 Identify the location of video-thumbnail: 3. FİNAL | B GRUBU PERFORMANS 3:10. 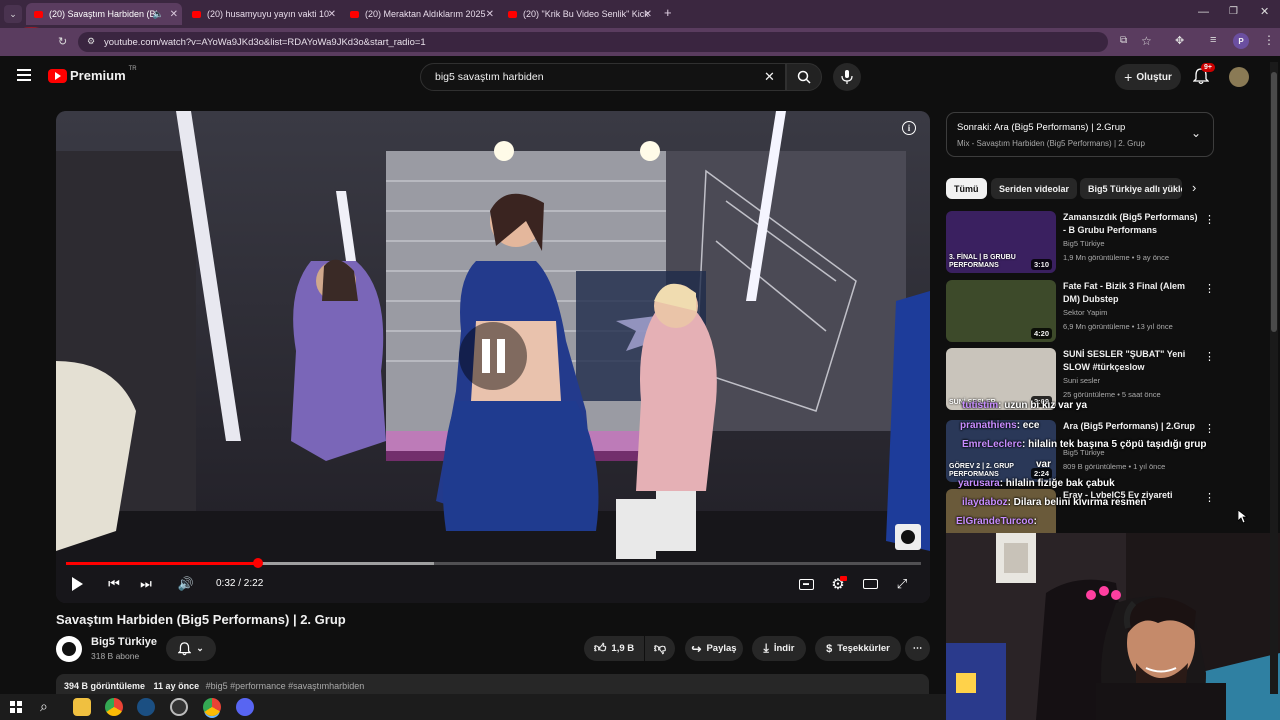
(1001, 242).